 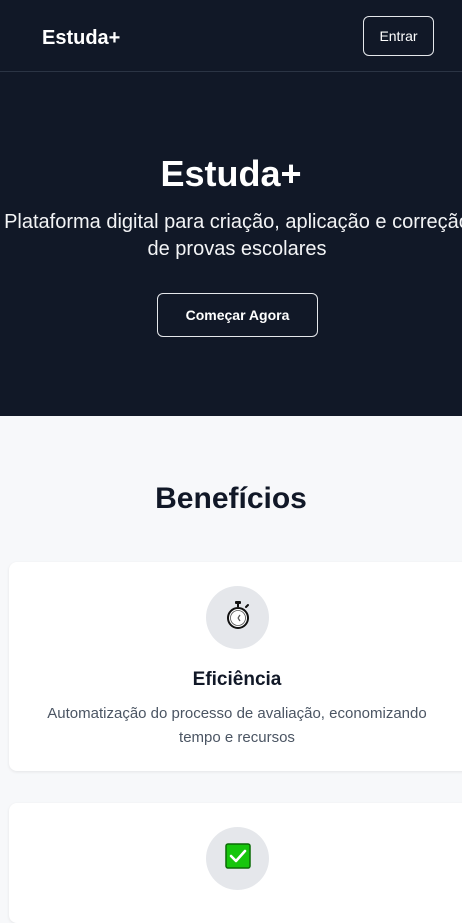 I want to click on benefit-description-line2: tempo e recursos, so click(x=237, y=737).